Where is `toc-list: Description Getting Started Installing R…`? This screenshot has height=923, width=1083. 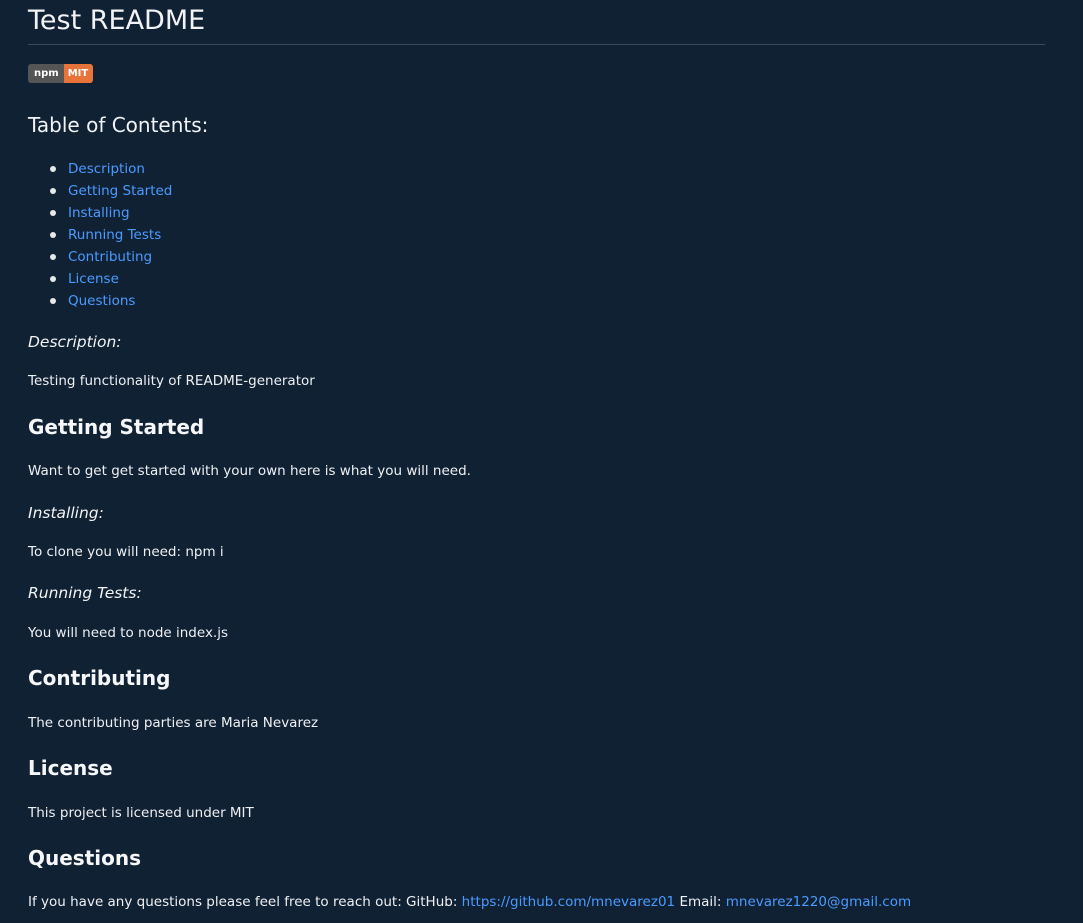 toc-list: Description Getting Started Installing R… is located at coordinates (100, 235).